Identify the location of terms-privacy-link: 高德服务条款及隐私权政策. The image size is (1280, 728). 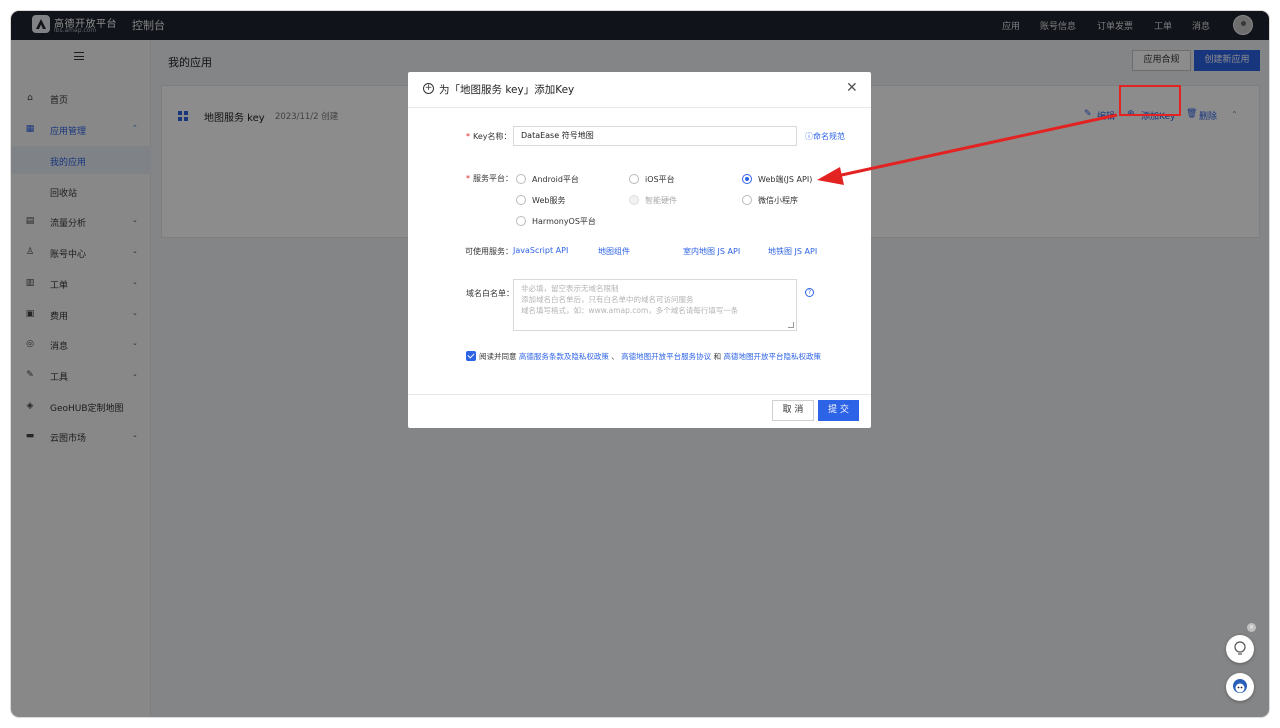
(564, 356).